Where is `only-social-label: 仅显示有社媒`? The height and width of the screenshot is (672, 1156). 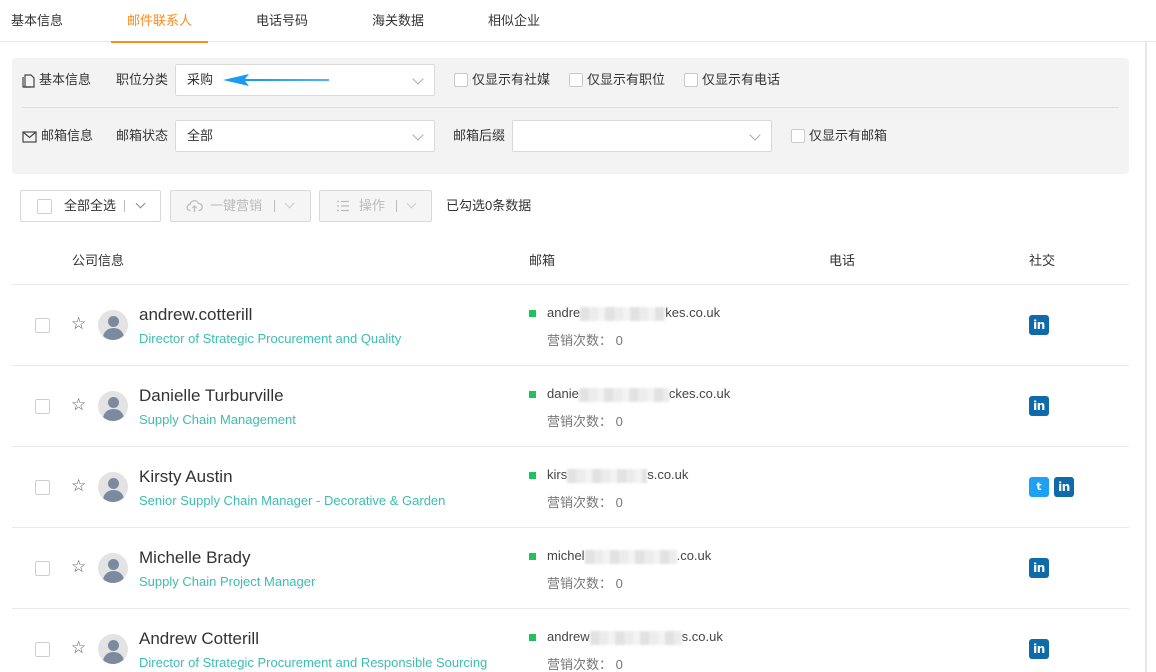
only-social-label: 仅显示有社媒 is located at coordinates (511, 80).